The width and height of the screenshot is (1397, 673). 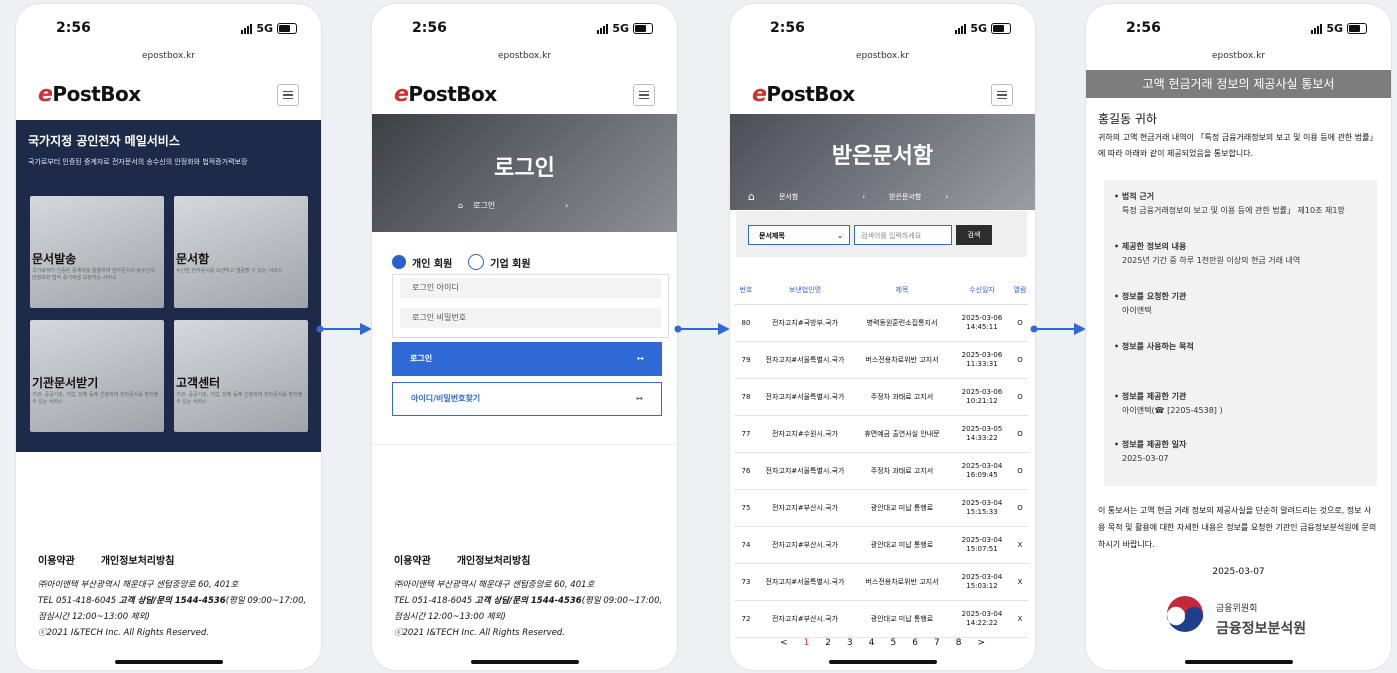 I want to click on org-parent-label: 금융위원회, so click(x=1237, y=609).